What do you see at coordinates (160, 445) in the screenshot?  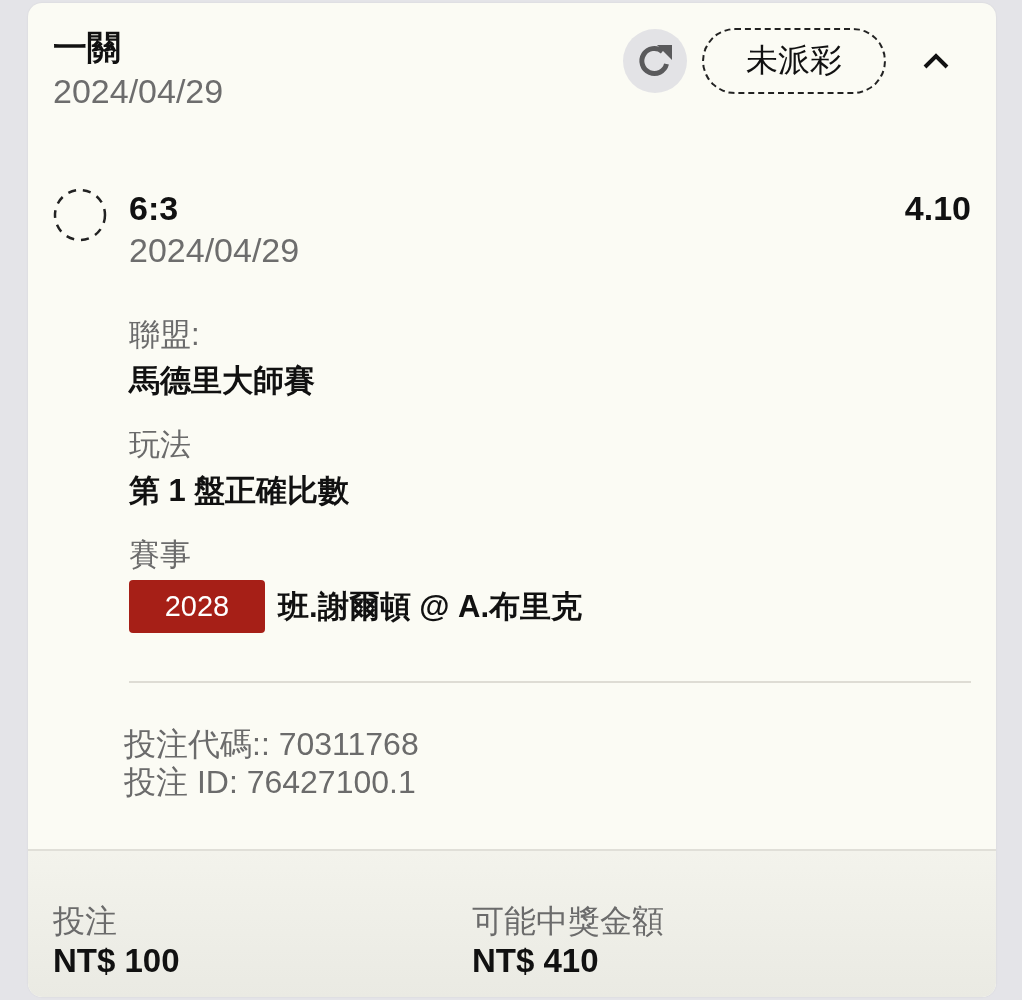 I see `detail-label: 玩法` at bounding box center [160, 445].